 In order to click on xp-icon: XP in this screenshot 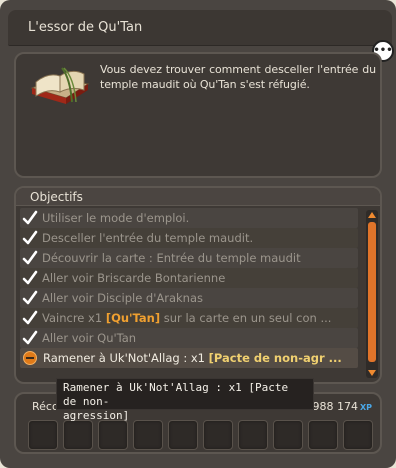, I will do `click(365, 407)`.